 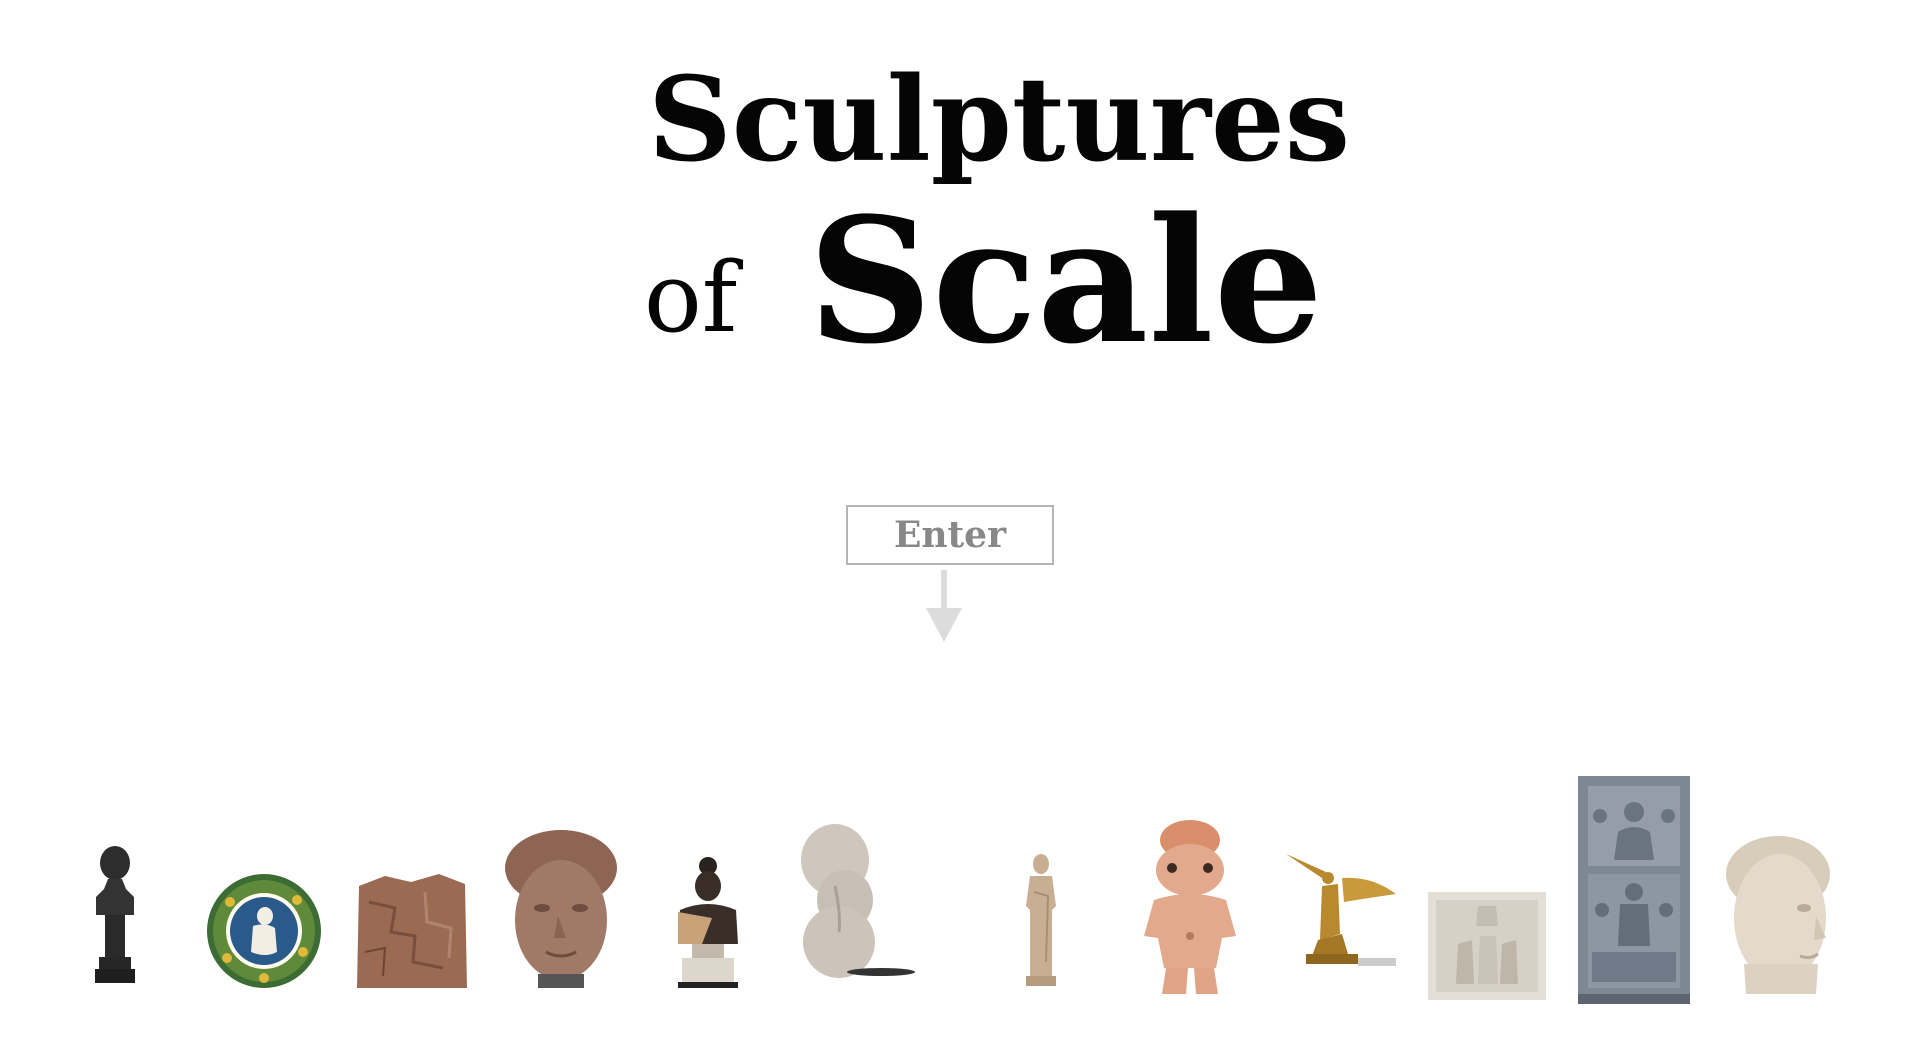 I want to click on title-sculptures: Sculptures, so click(x=999, y=120).